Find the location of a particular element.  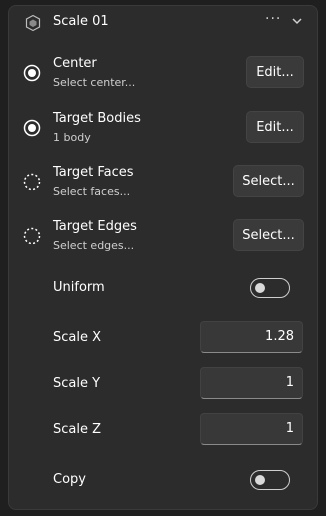

uniform-label: Uniform is located at coordinates (79, 287).